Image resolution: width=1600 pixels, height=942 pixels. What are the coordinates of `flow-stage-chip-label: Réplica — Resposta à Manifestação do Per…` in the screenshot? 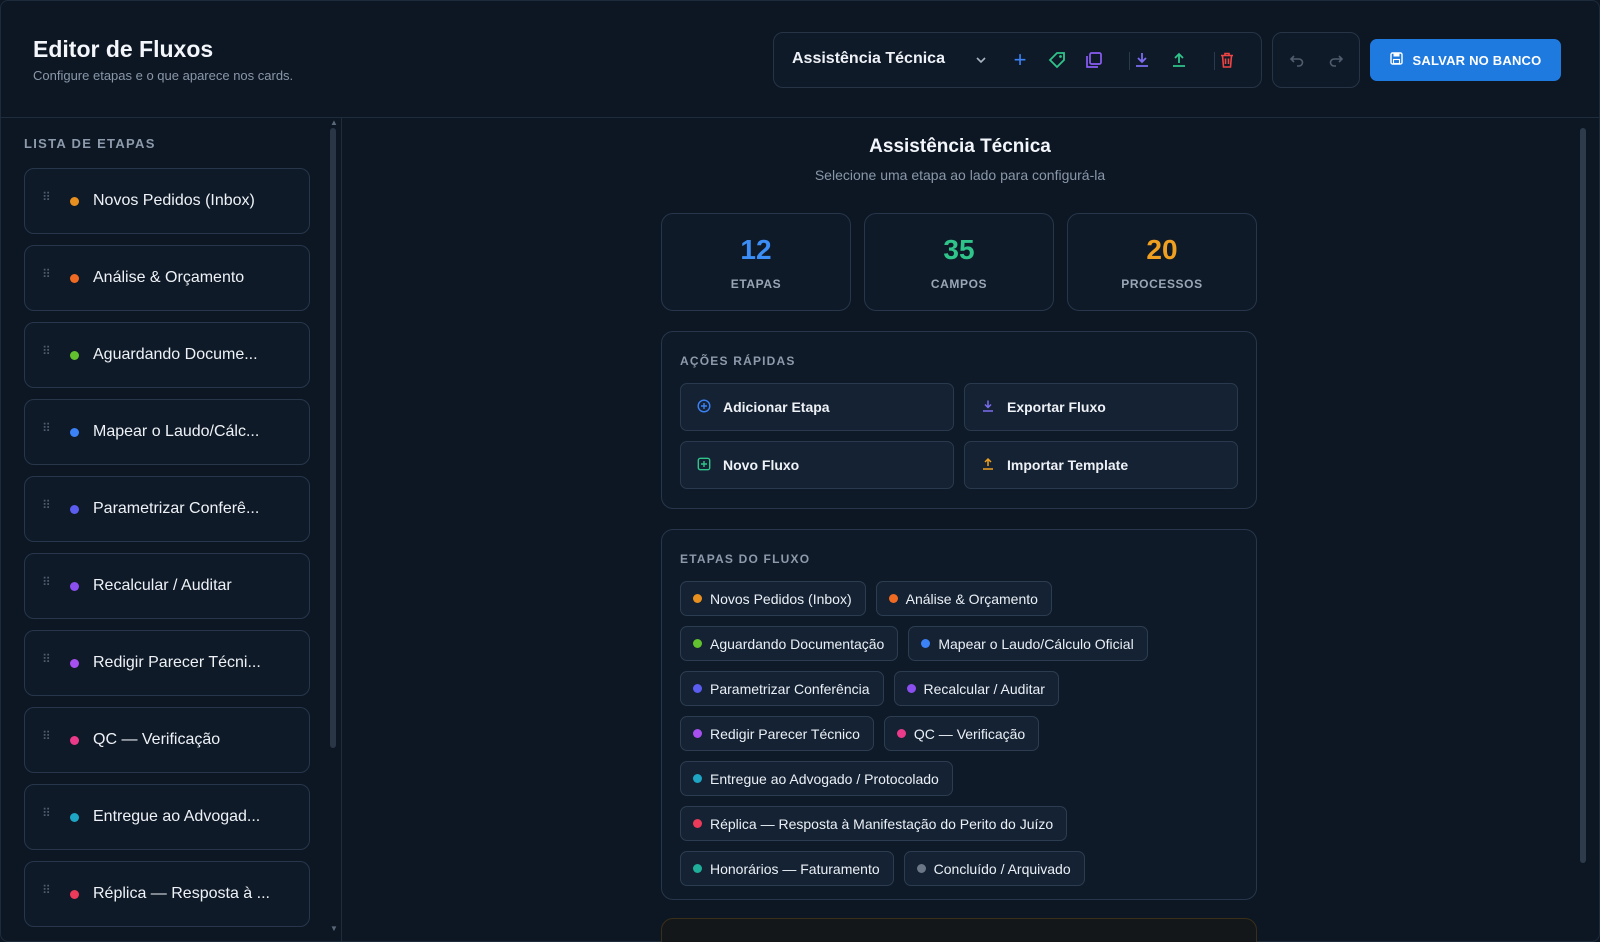 It's located at (882, 823).